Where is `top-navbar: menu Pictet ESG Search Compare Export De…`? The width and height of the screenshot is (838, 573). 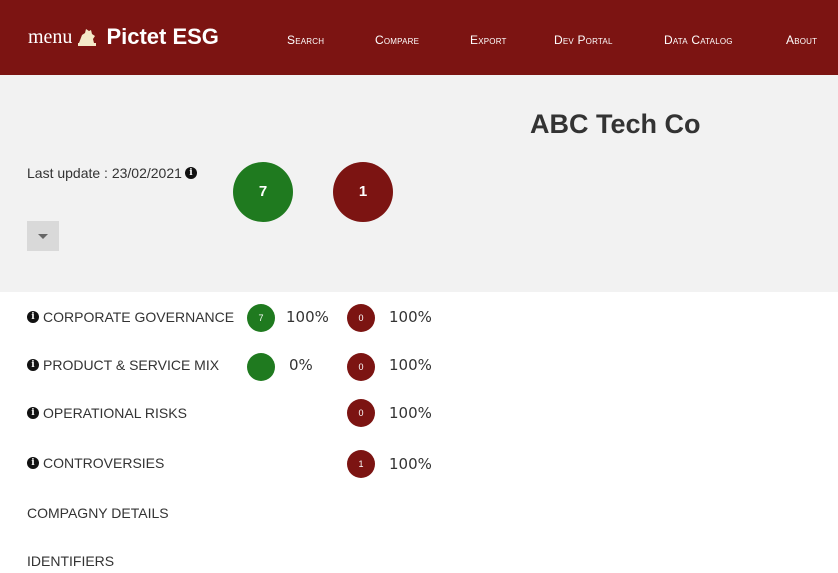
top-navbar: menu Pictet ESG Search Compare Export De… is located at coordinates (419, 37).